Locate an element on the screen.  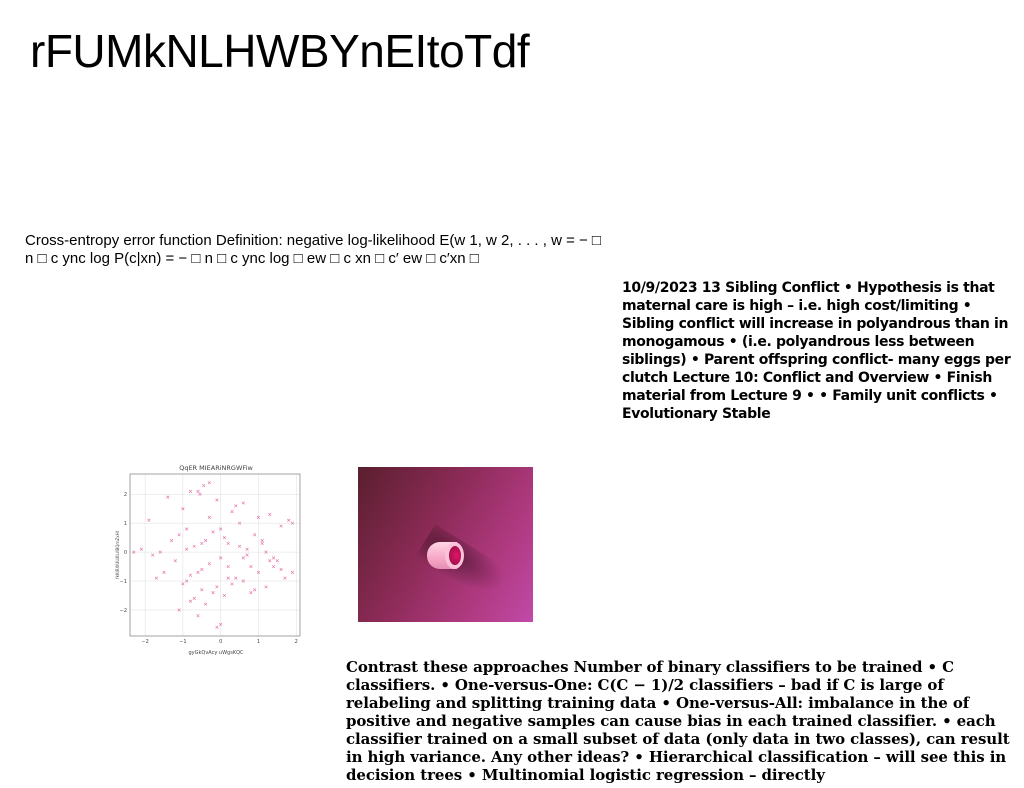
y-tick-label: 1 is located at coordinates (125, 524).